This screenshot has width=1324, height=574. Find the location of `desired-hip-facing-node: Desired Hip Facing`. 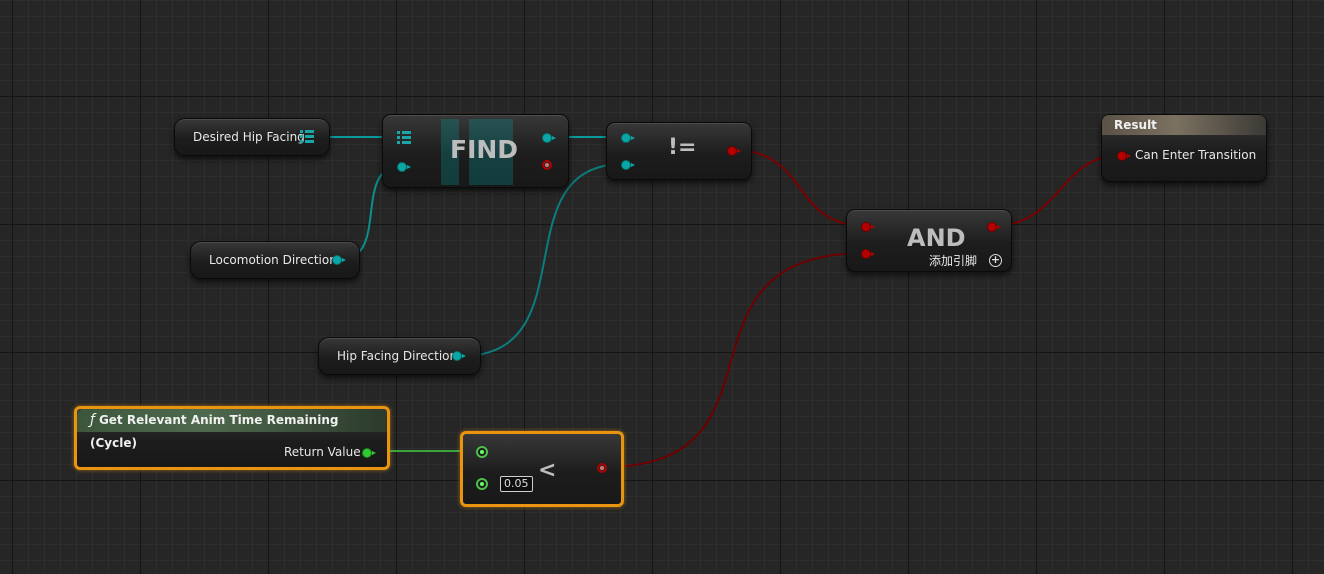

desired-hip-facing-node: Desired Hip Facing is located at coordinates (252, 137).